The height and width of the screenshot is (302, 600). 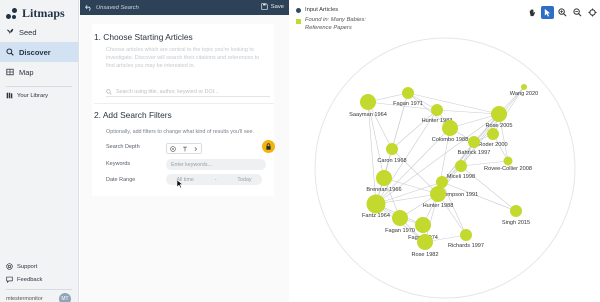 I want to click on mouse-cursor-icon, so click(x=180, y=184).